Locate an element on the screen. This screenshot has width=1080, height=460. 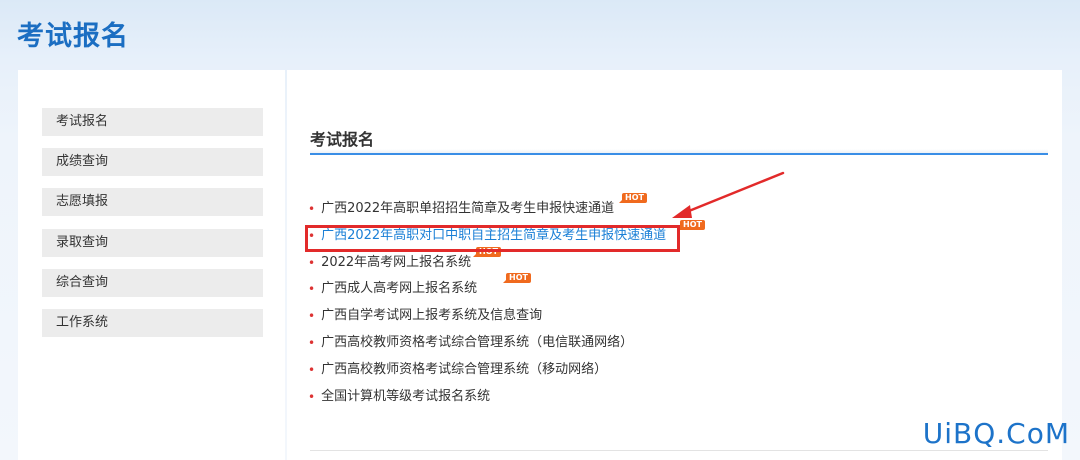
sidebar-item-admission-query: 录取查询 is located at coordinates (152, 243).